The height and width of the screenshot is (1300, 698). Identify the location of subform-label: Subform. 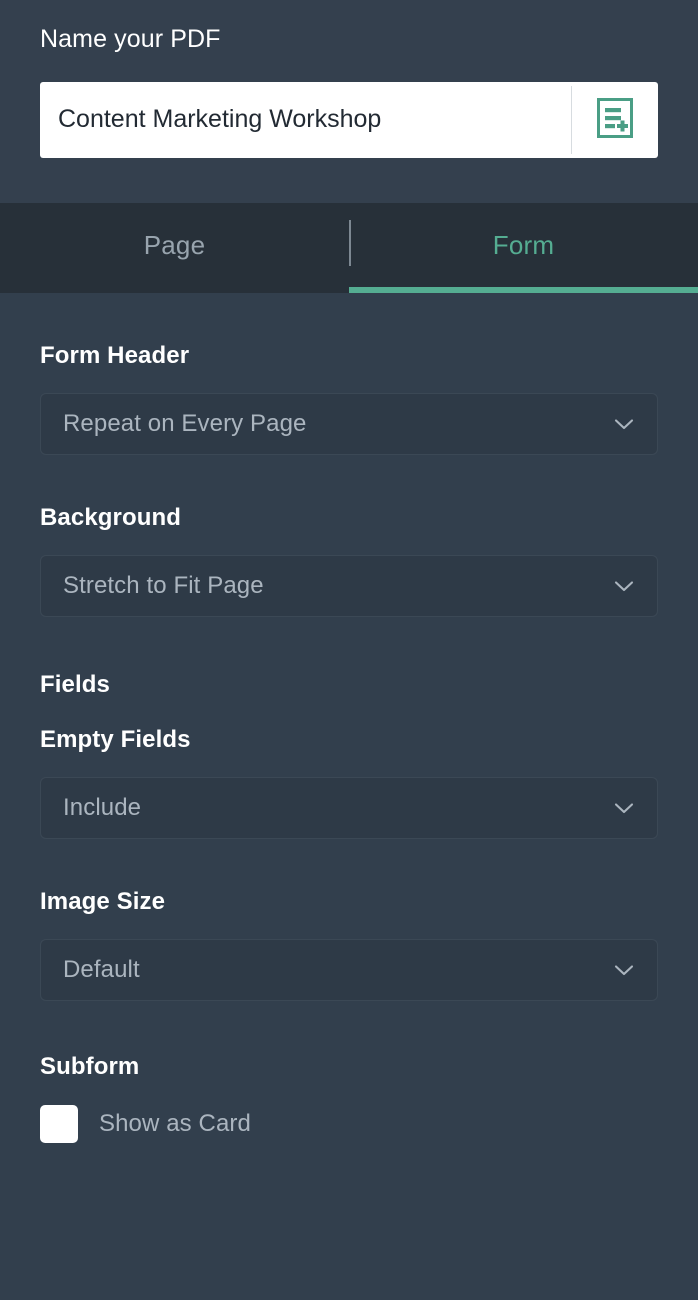
(90, 1066).